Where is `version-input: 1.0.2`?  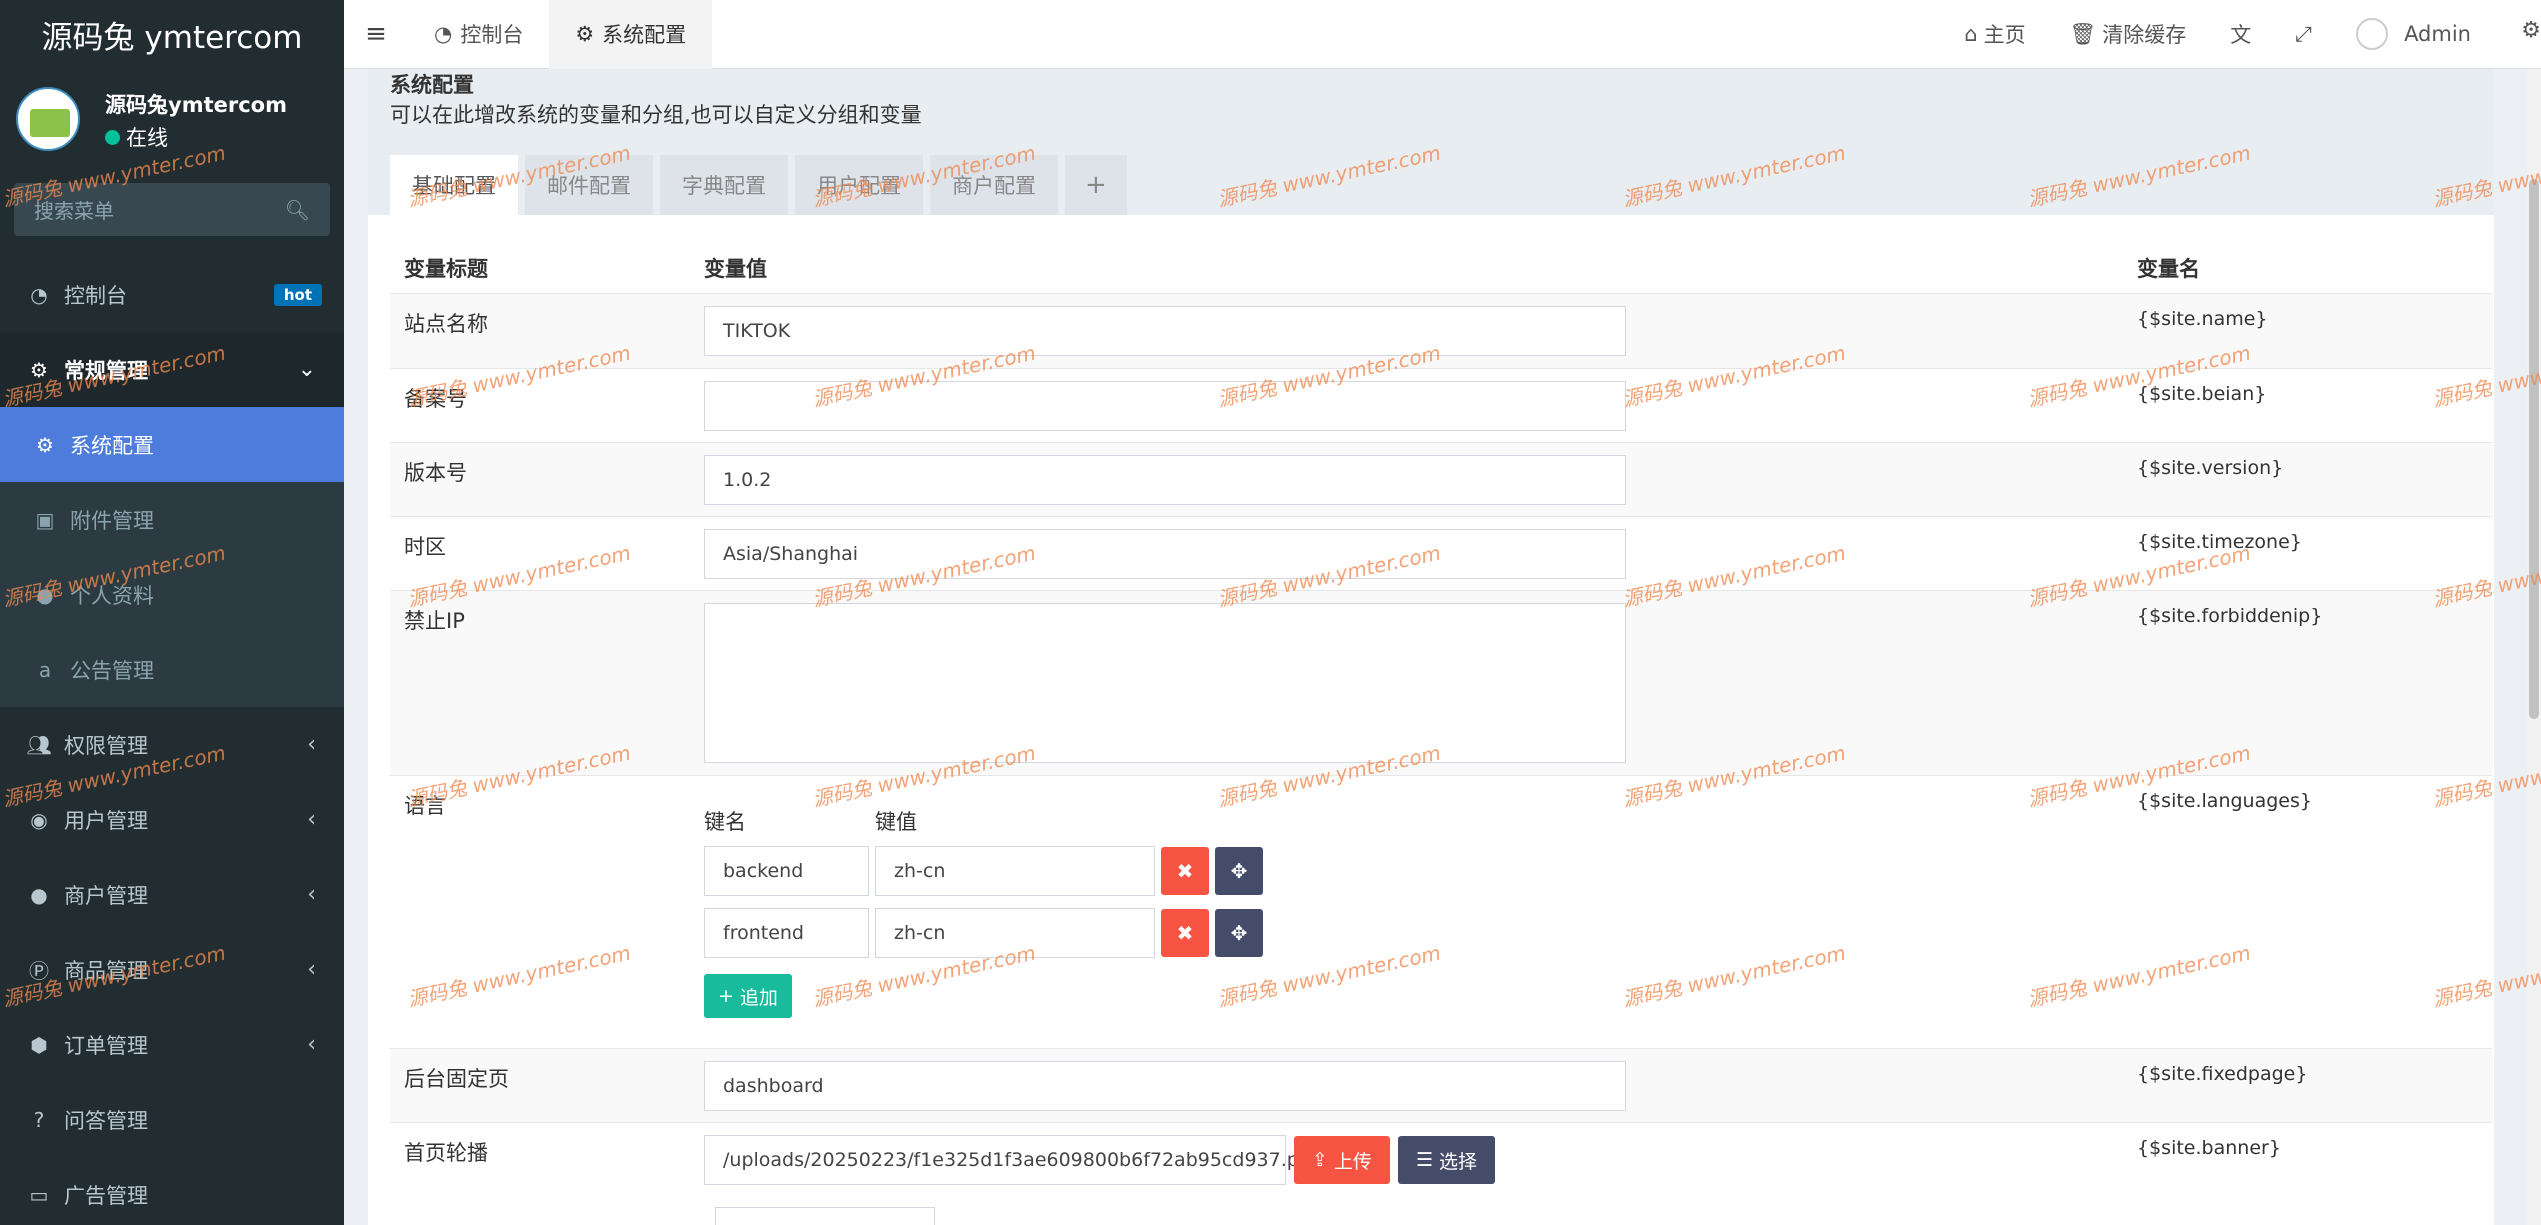
version-input: 1.0.2 is located at coordinates (1165, 480).